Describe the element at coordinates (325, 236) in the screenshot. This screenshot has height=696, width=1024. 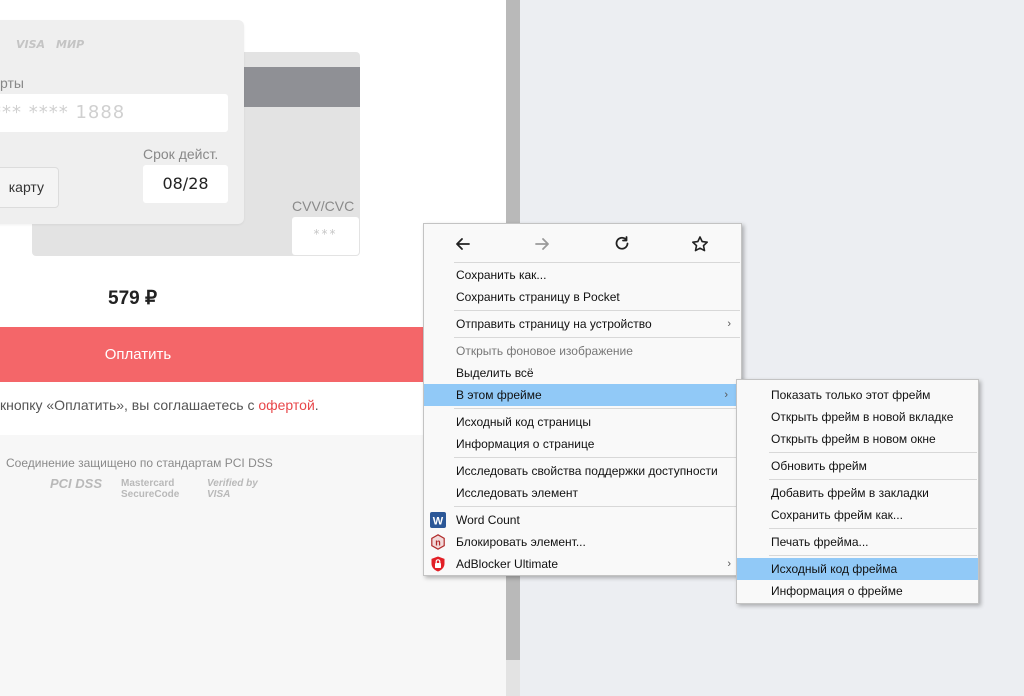
I see `cvv-input: ***` at that location.